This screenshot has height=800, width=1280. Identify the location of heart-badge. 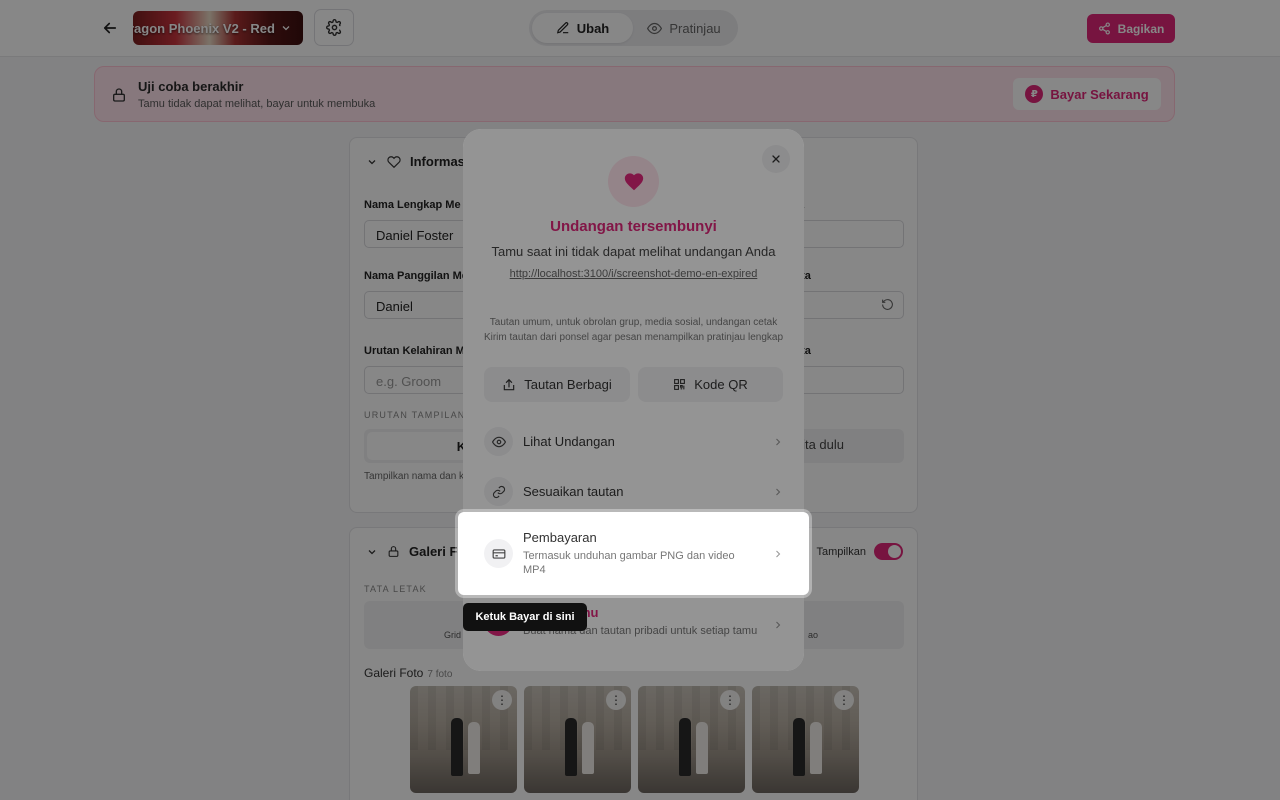
(633, 181).